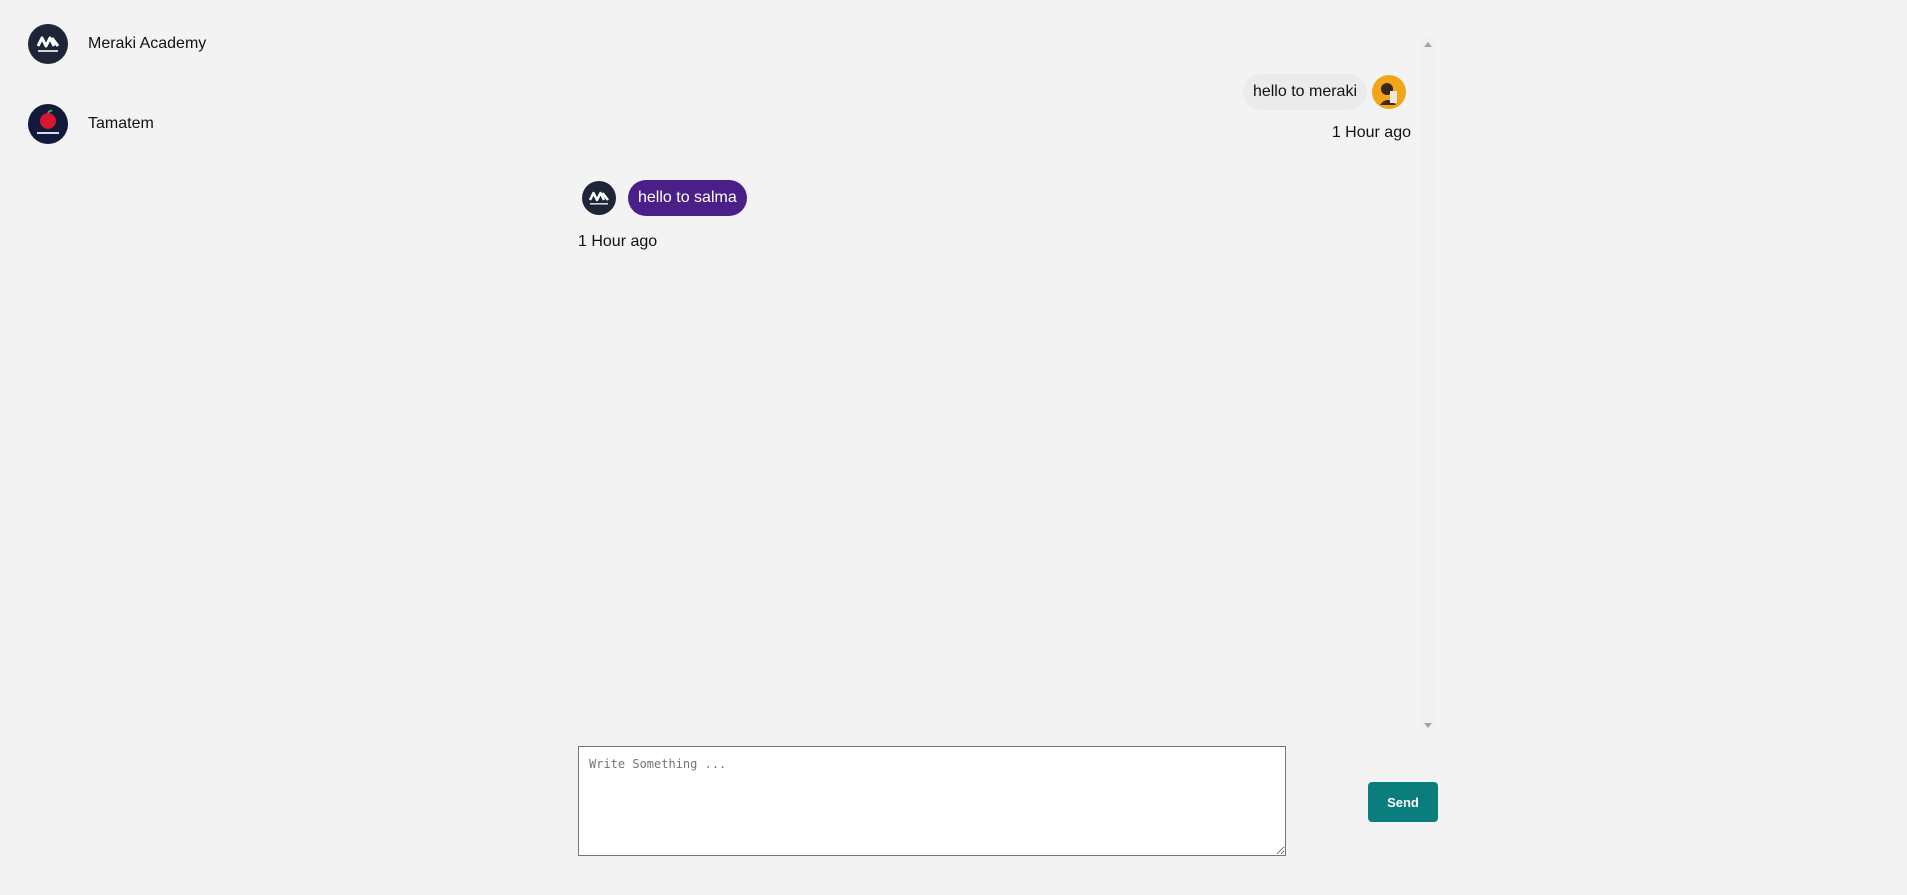 Image resolution: width=1907 pixels, height=895 pixels. Describe the element at coordinates (147, 43) in the screenshot. I see `contact-name: Meraki Academy` at that location.